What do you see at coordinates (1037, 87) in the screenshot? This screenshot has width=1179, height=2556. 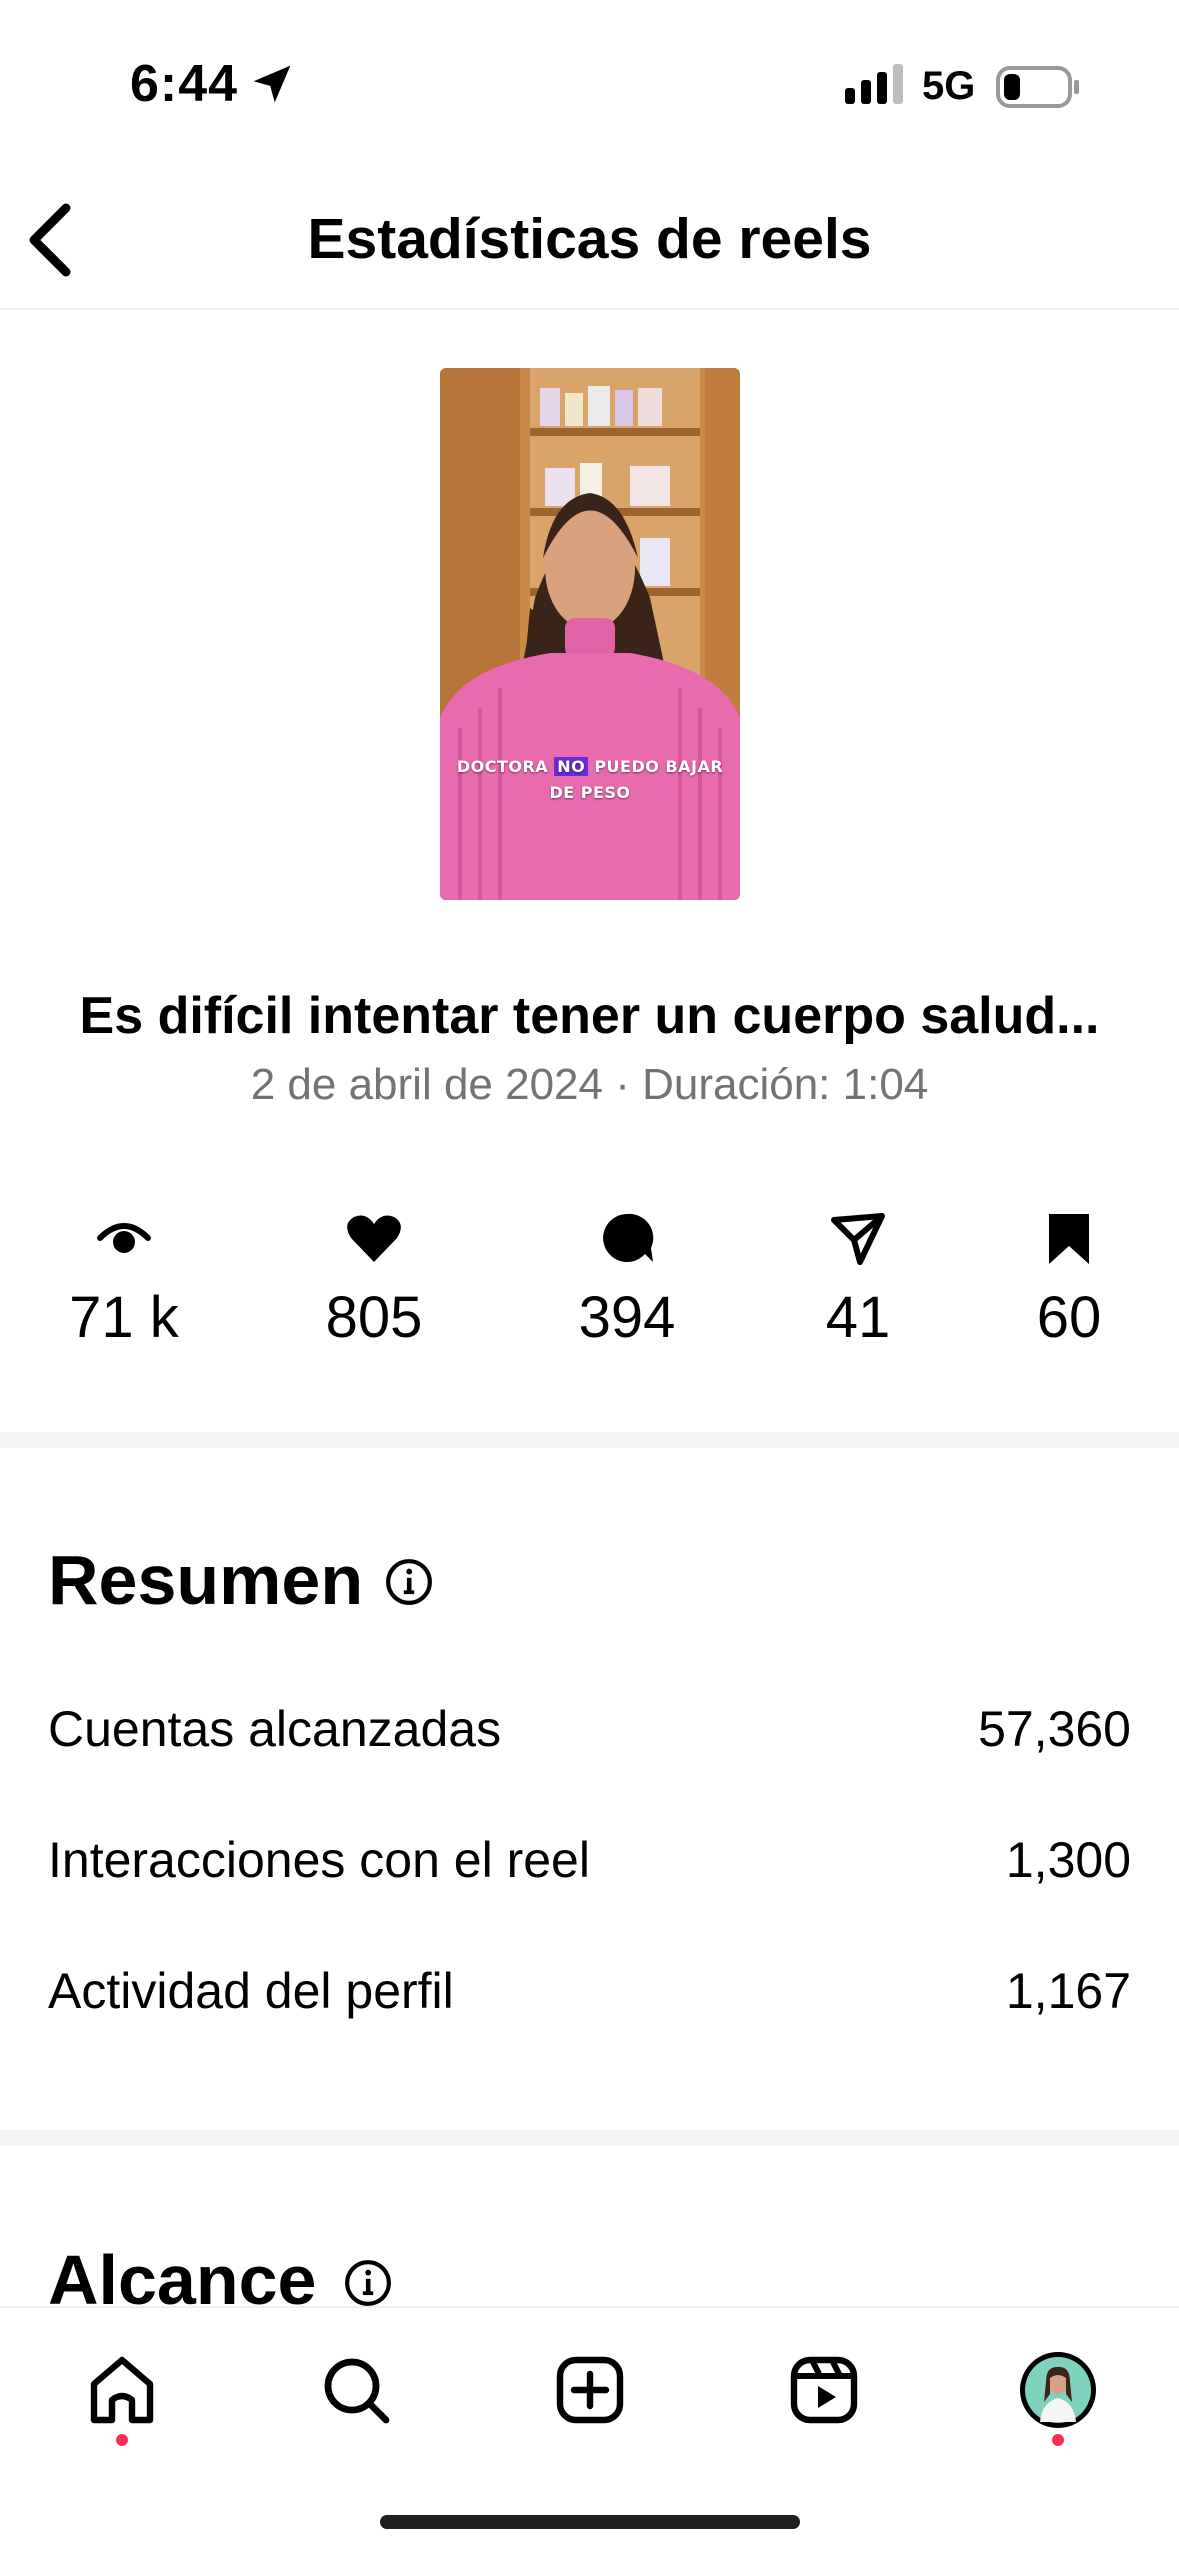 I see `battery-icon` at bounding box center [1037, 87].